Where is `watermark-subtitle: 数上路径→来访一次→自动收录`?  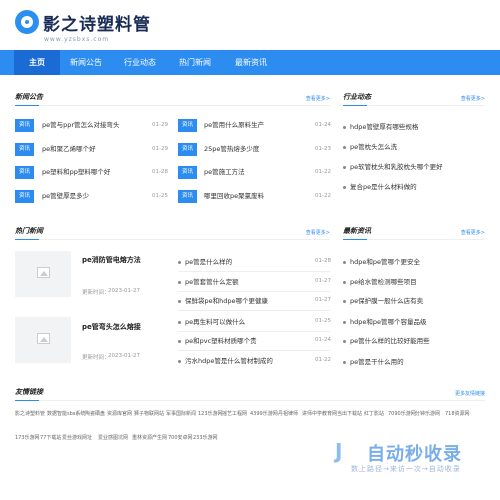 watermark-subtitle: 数上路径→来访一次→自动收录 is located at coordinates (406, 469).